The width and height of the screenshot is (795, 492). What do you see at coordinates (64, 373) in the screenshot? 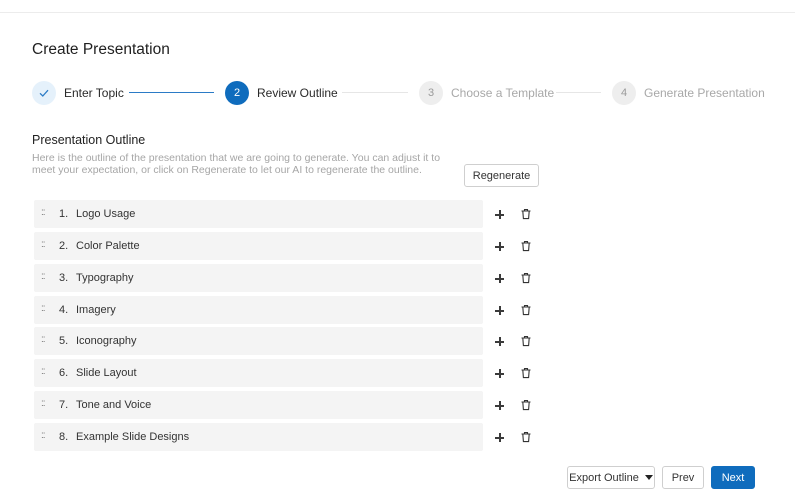
I see `item-number: 6.` at bounding box center [64, 373].